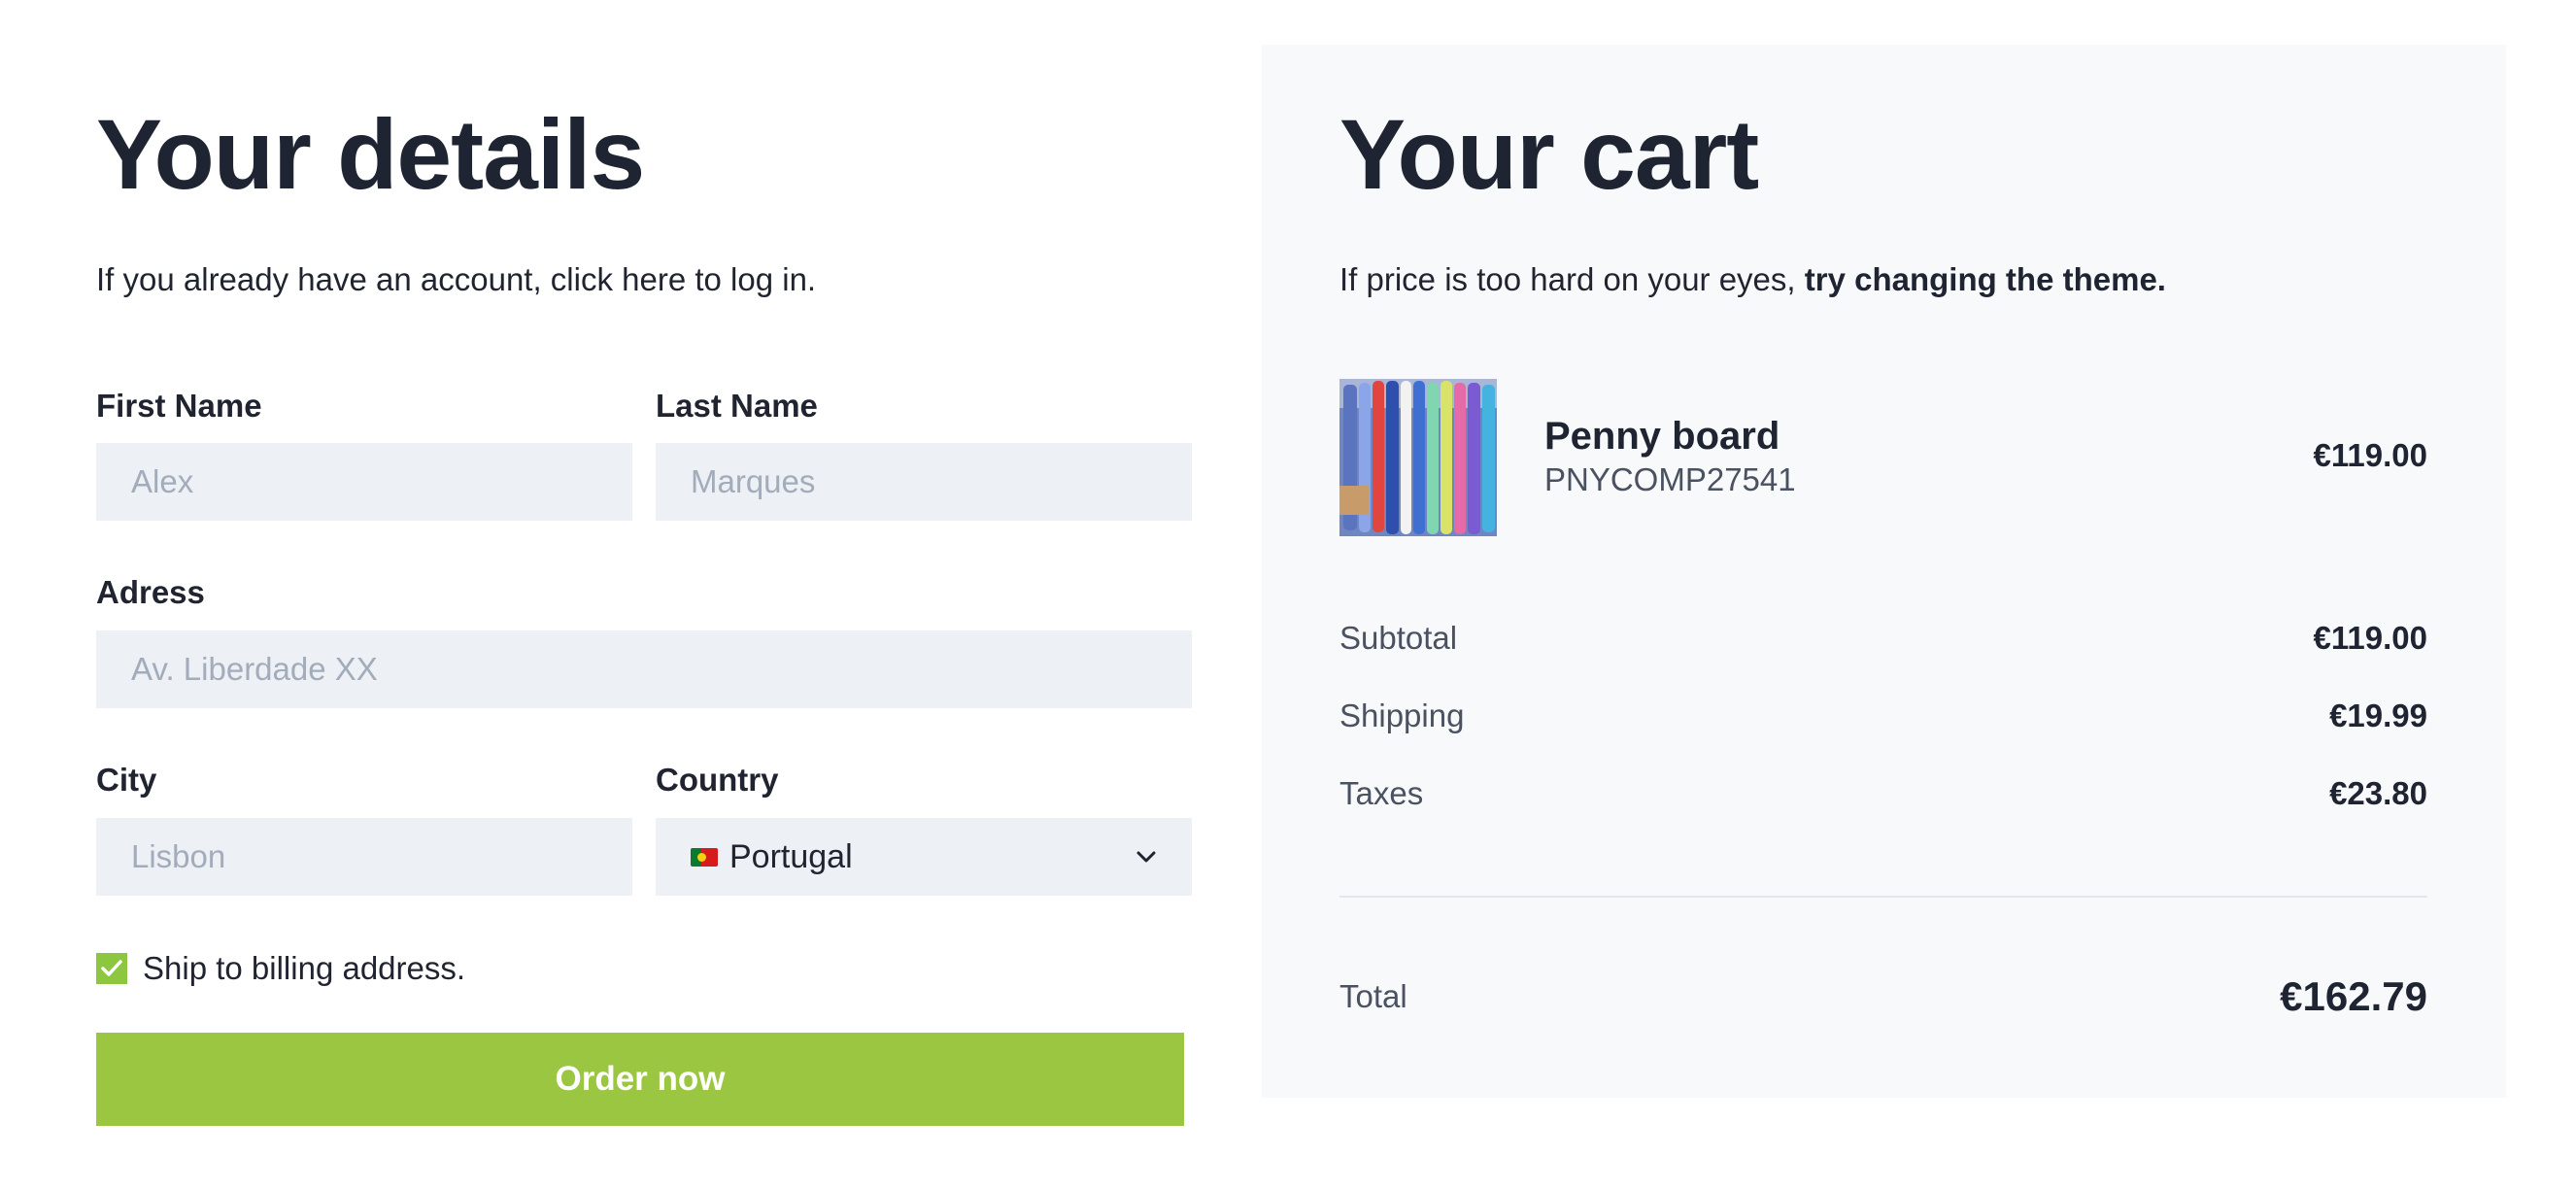 The height and width of the screenshot is (1191, 2576). Describe the element at coordinates (717, 780) in the screenshot. I see `country-label: Country` at that location.